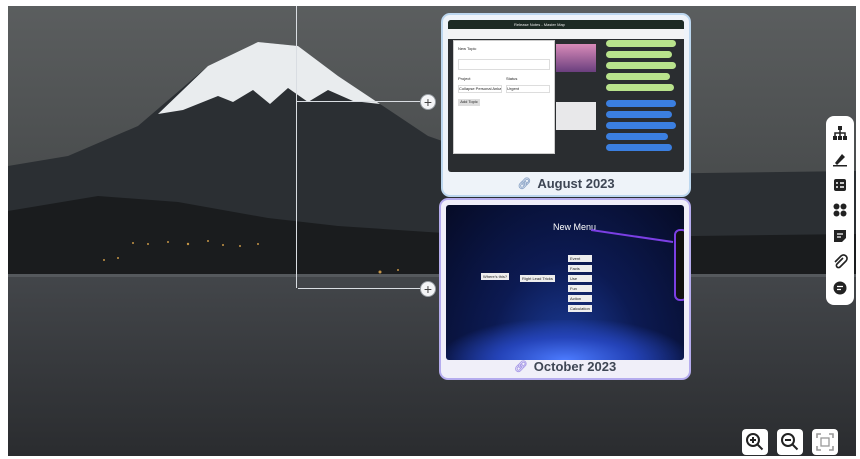  I want to click on thumb-leaf: Event, so click(580, 258).